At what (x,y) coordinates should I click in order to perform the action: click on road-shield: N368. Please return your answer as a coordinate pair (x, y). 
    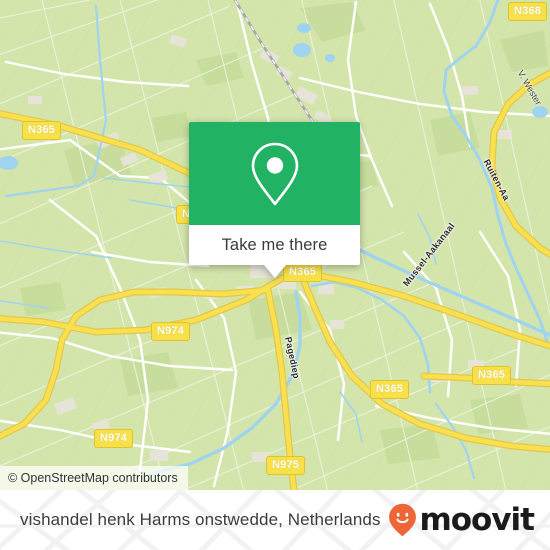
    Looking at the image, I should click on (528, 11).